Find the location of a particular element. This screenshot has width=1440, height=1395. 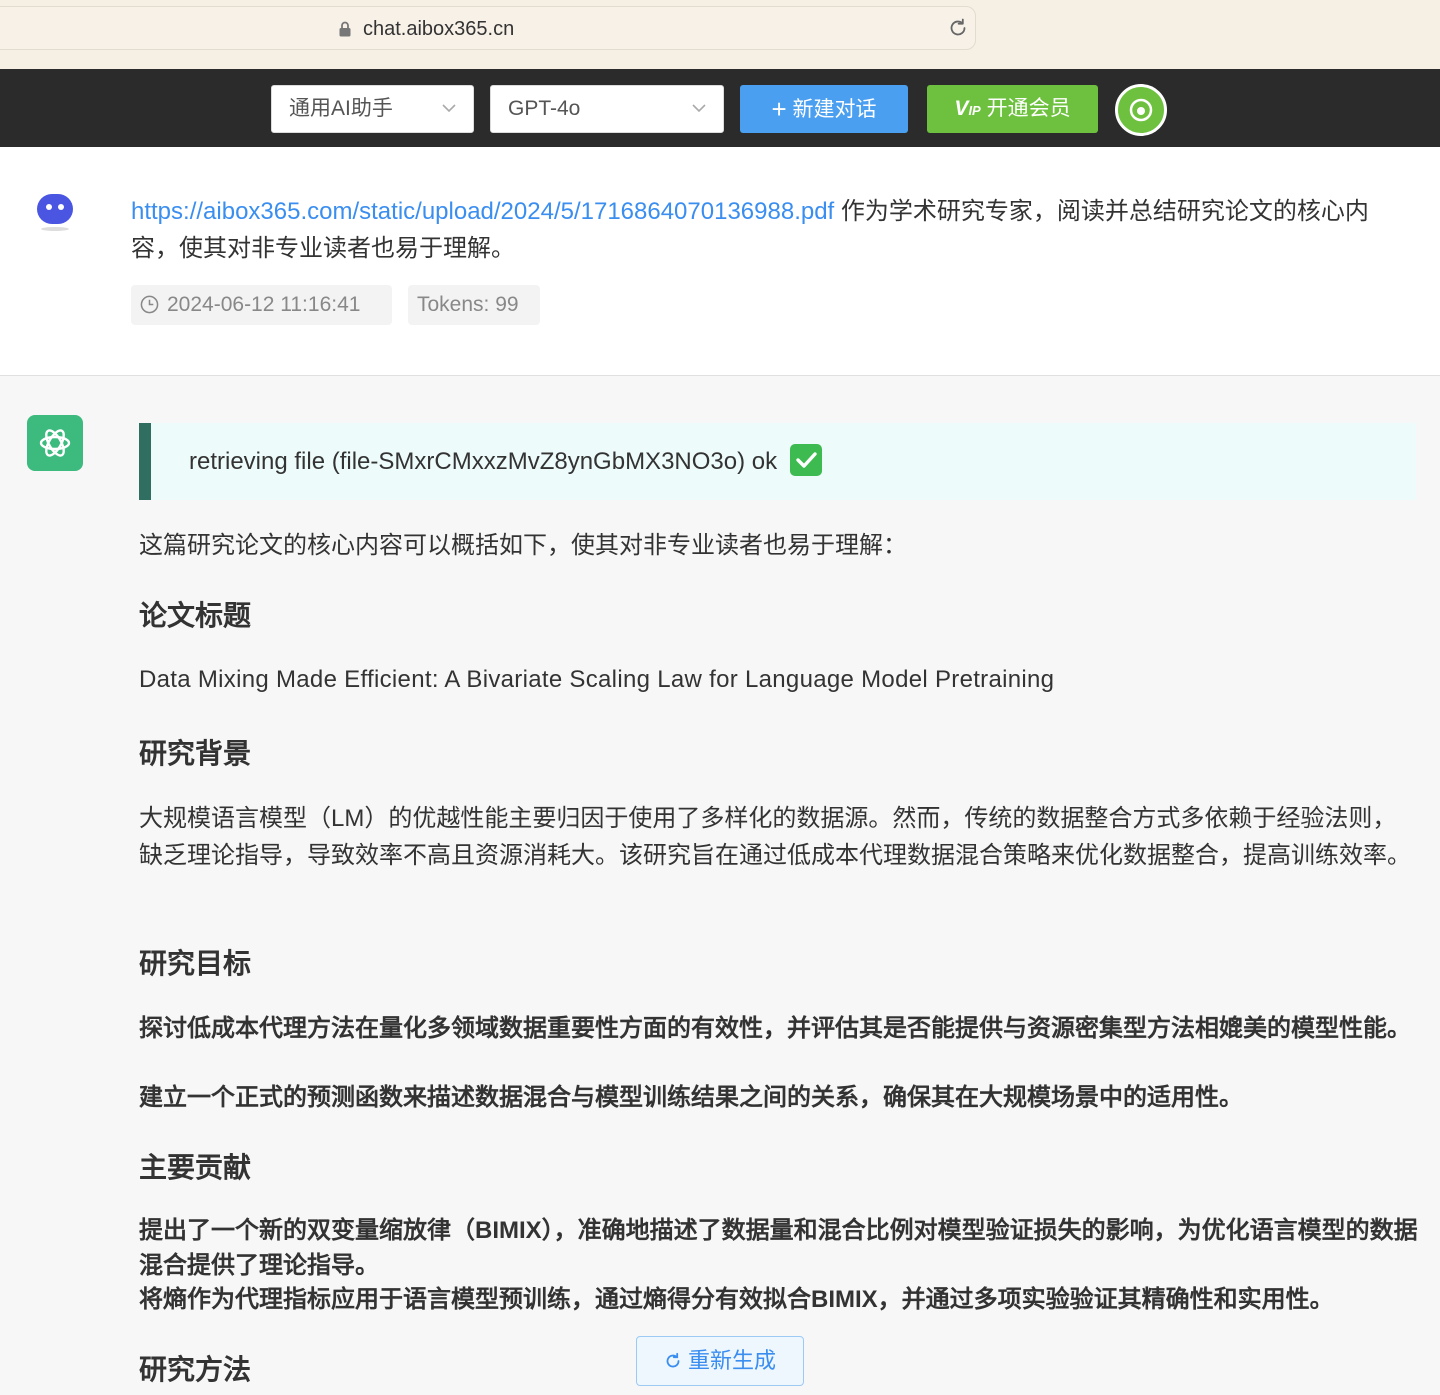

regenerate-button: 重新生成 is located at coordinates (720, 1361).